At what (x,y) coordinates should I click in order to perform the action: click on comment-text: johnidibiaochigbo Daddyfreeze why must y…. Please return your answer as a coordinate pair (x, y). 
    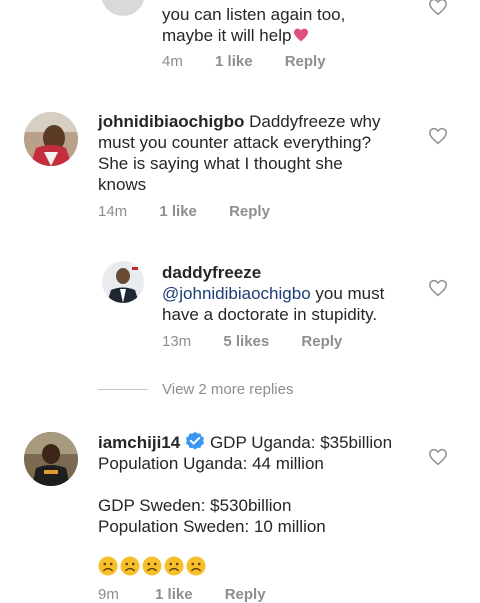
    Looking at the image, I should click on (263, 153).